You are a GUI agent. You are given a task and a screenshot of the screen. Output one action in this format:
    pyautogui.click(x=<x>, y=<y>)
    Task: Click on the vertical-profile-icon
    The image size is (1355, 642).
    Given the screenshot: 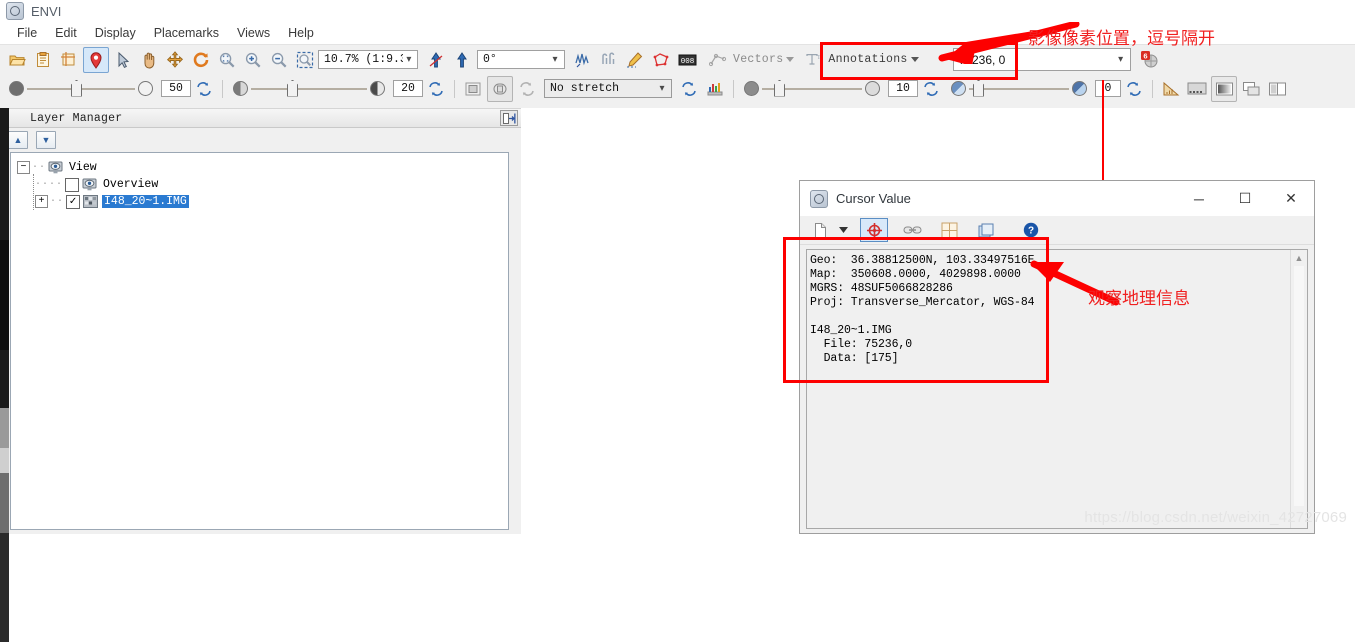 What is the action you would take?
    pyautogui.click(x=609, y=60)
    